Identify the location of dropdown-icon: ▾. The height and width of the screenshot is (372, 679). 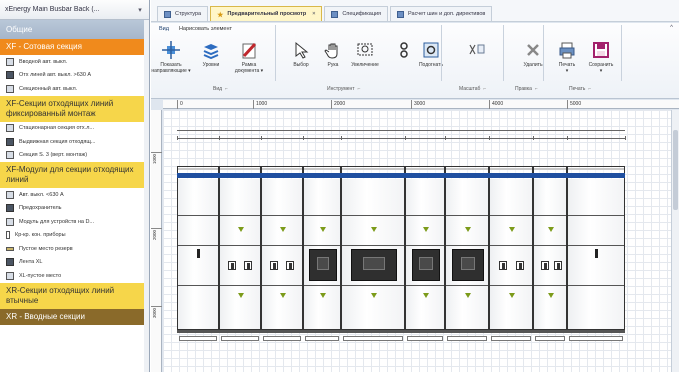
(140, 10).